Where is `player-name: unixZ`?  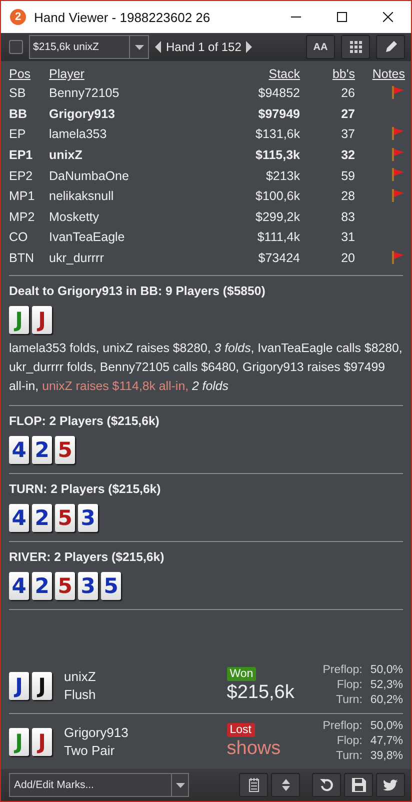
player-name: unixZ is located at coordinates (80, 676).